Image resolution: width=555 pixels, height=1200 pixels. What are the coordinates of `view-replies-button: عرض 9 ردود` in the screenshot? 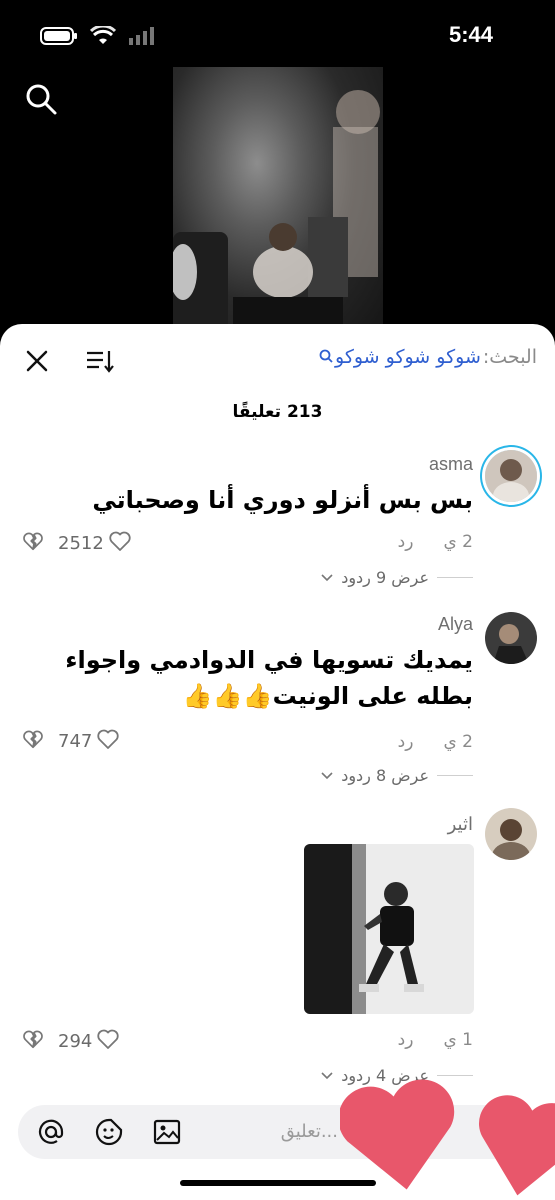 It's located at (397, 577).